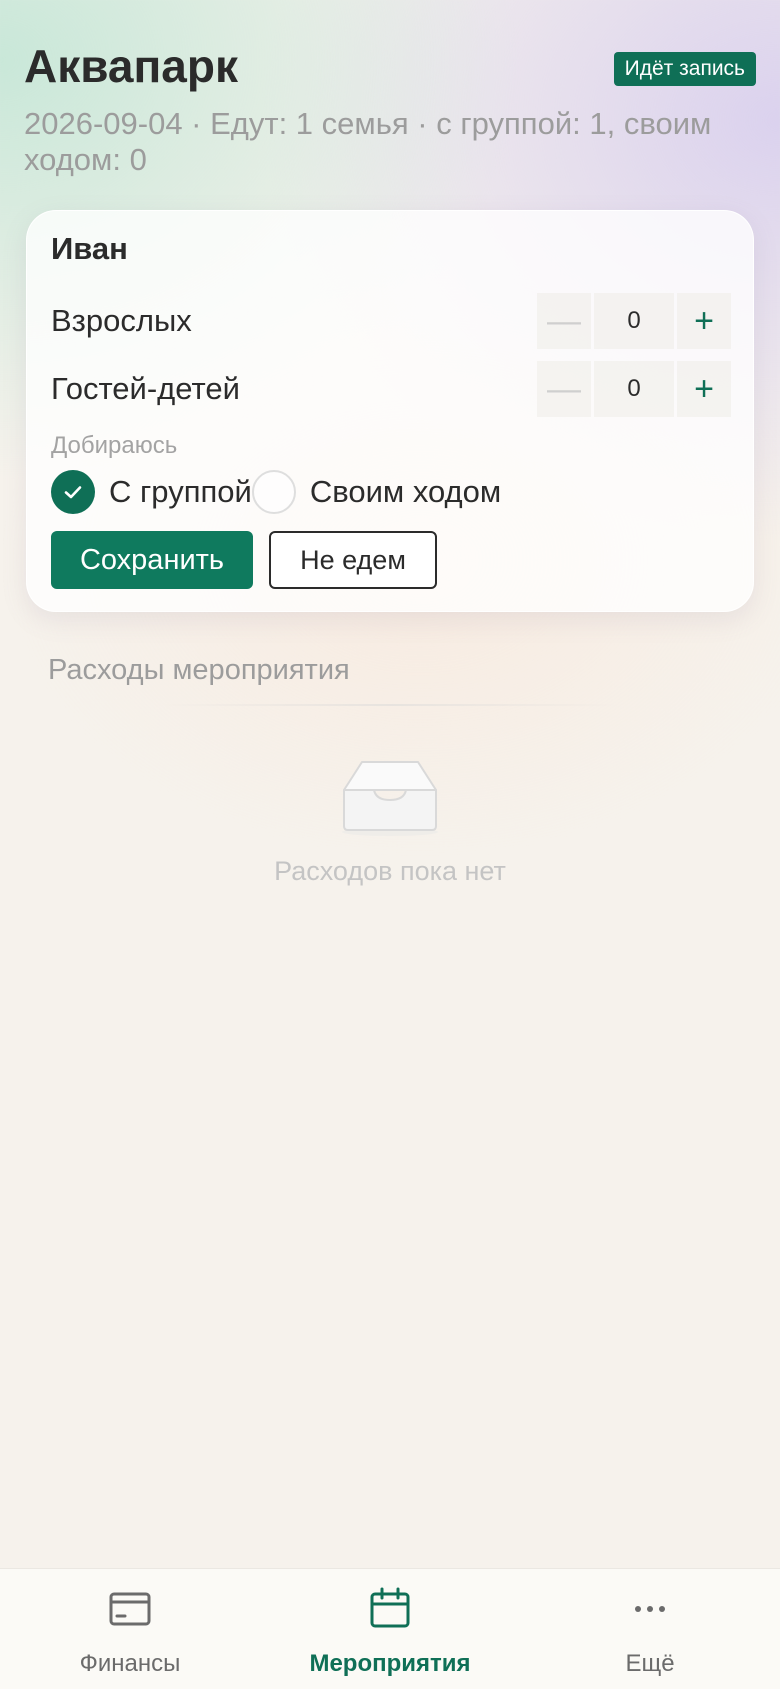  I want to click on route-option-label: С группой, so click(180, 491).